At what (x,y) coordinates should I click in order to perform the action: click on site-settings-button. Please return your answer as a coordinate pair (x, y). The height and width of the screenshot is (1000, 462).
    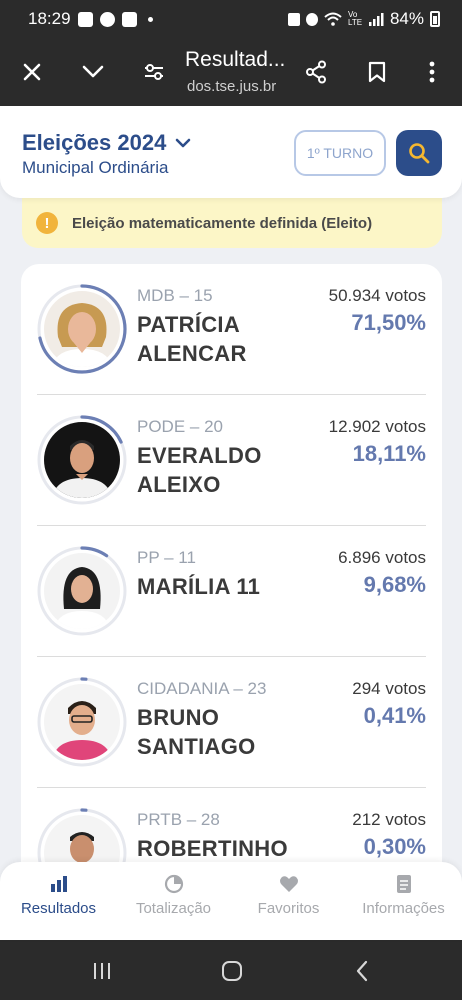
    Looking at the image, I should click on (154, 72).